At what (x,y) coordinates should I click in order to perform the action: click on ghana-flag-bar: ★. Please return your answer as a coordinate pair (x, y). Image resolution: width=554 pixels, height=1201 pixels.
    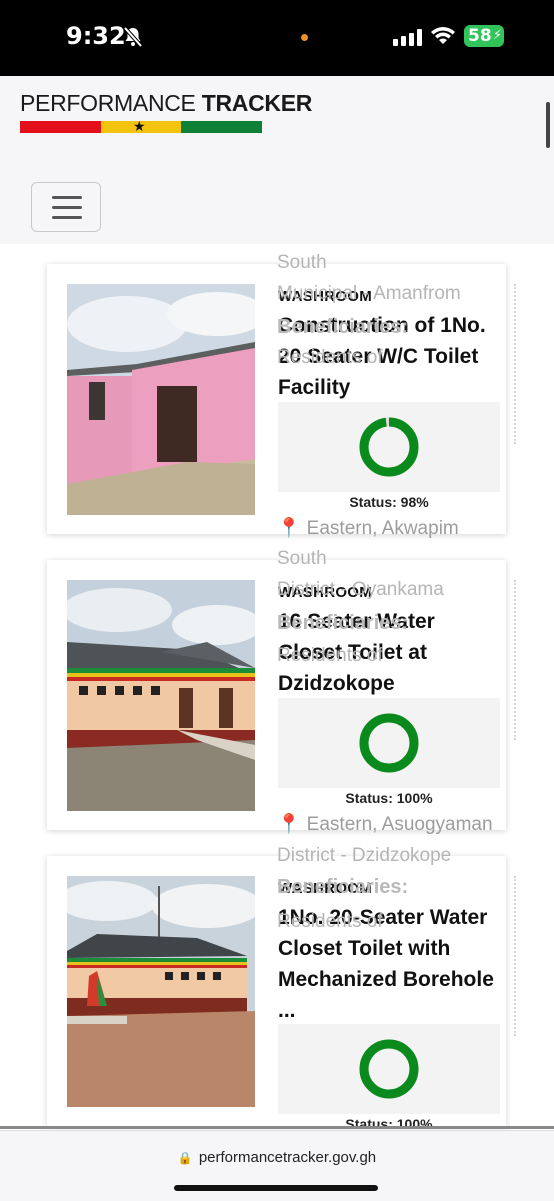
    Looking at the image, I should click on (141, 126).